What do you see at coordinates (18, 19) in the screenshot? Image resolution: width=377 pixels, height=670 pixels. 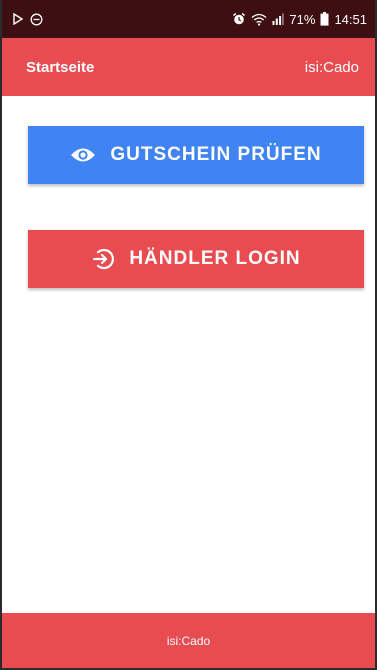 I see `play-icon` at bounding box center [18, 19].